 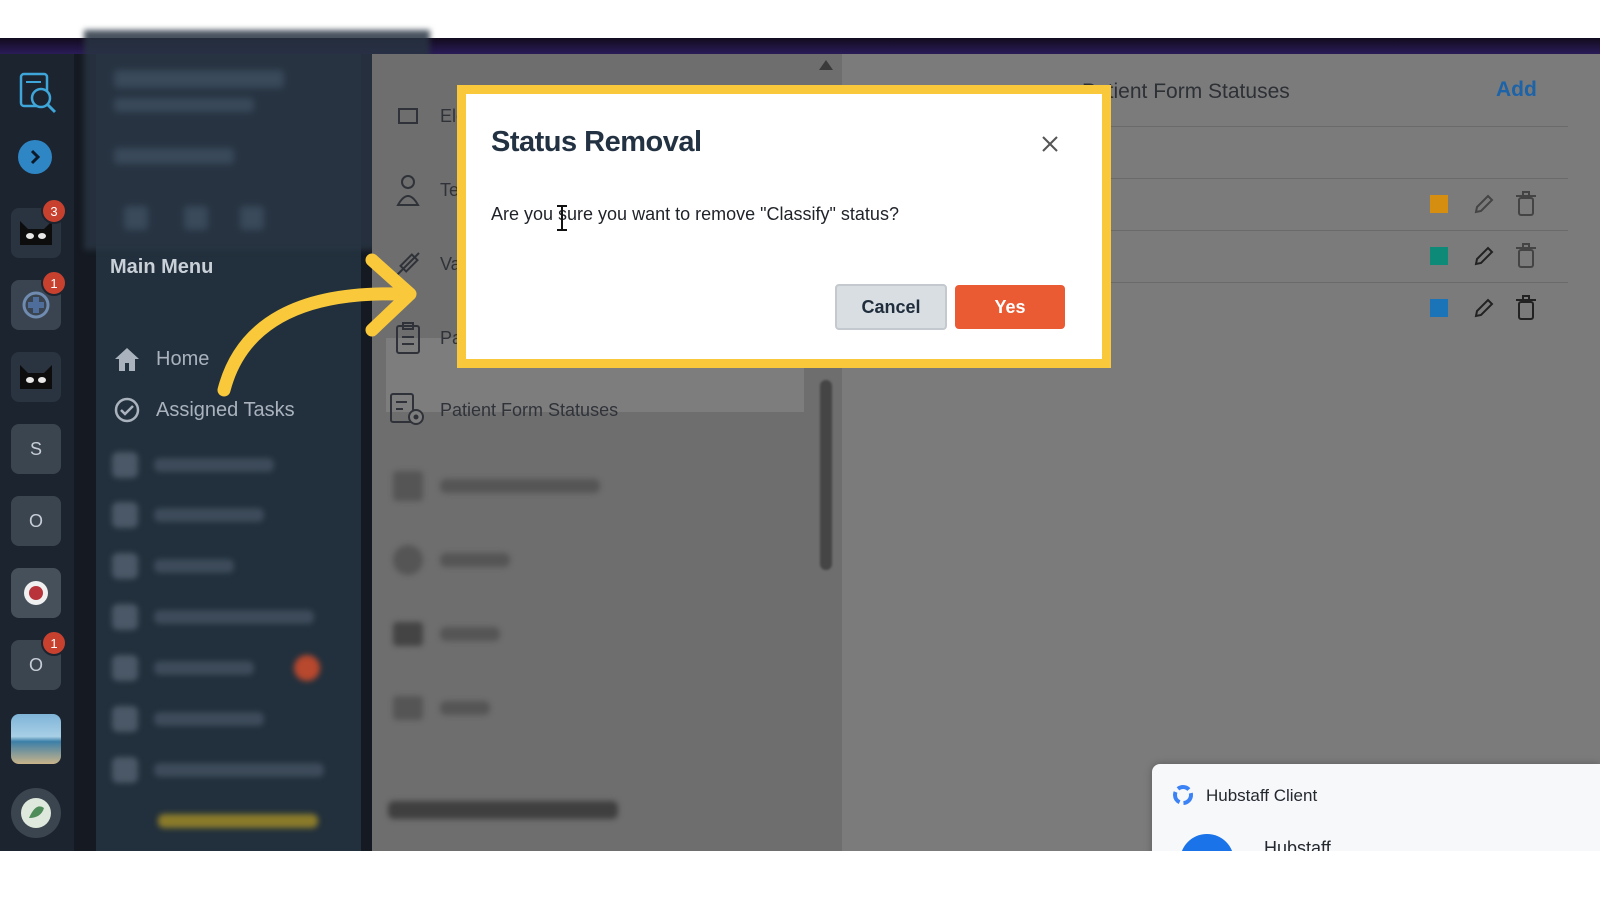 What do you see at coordinates (529, 409) in the screenshot?
I see `settings-item-label: Patient Form Statuses` at bounding box center [529, 409].